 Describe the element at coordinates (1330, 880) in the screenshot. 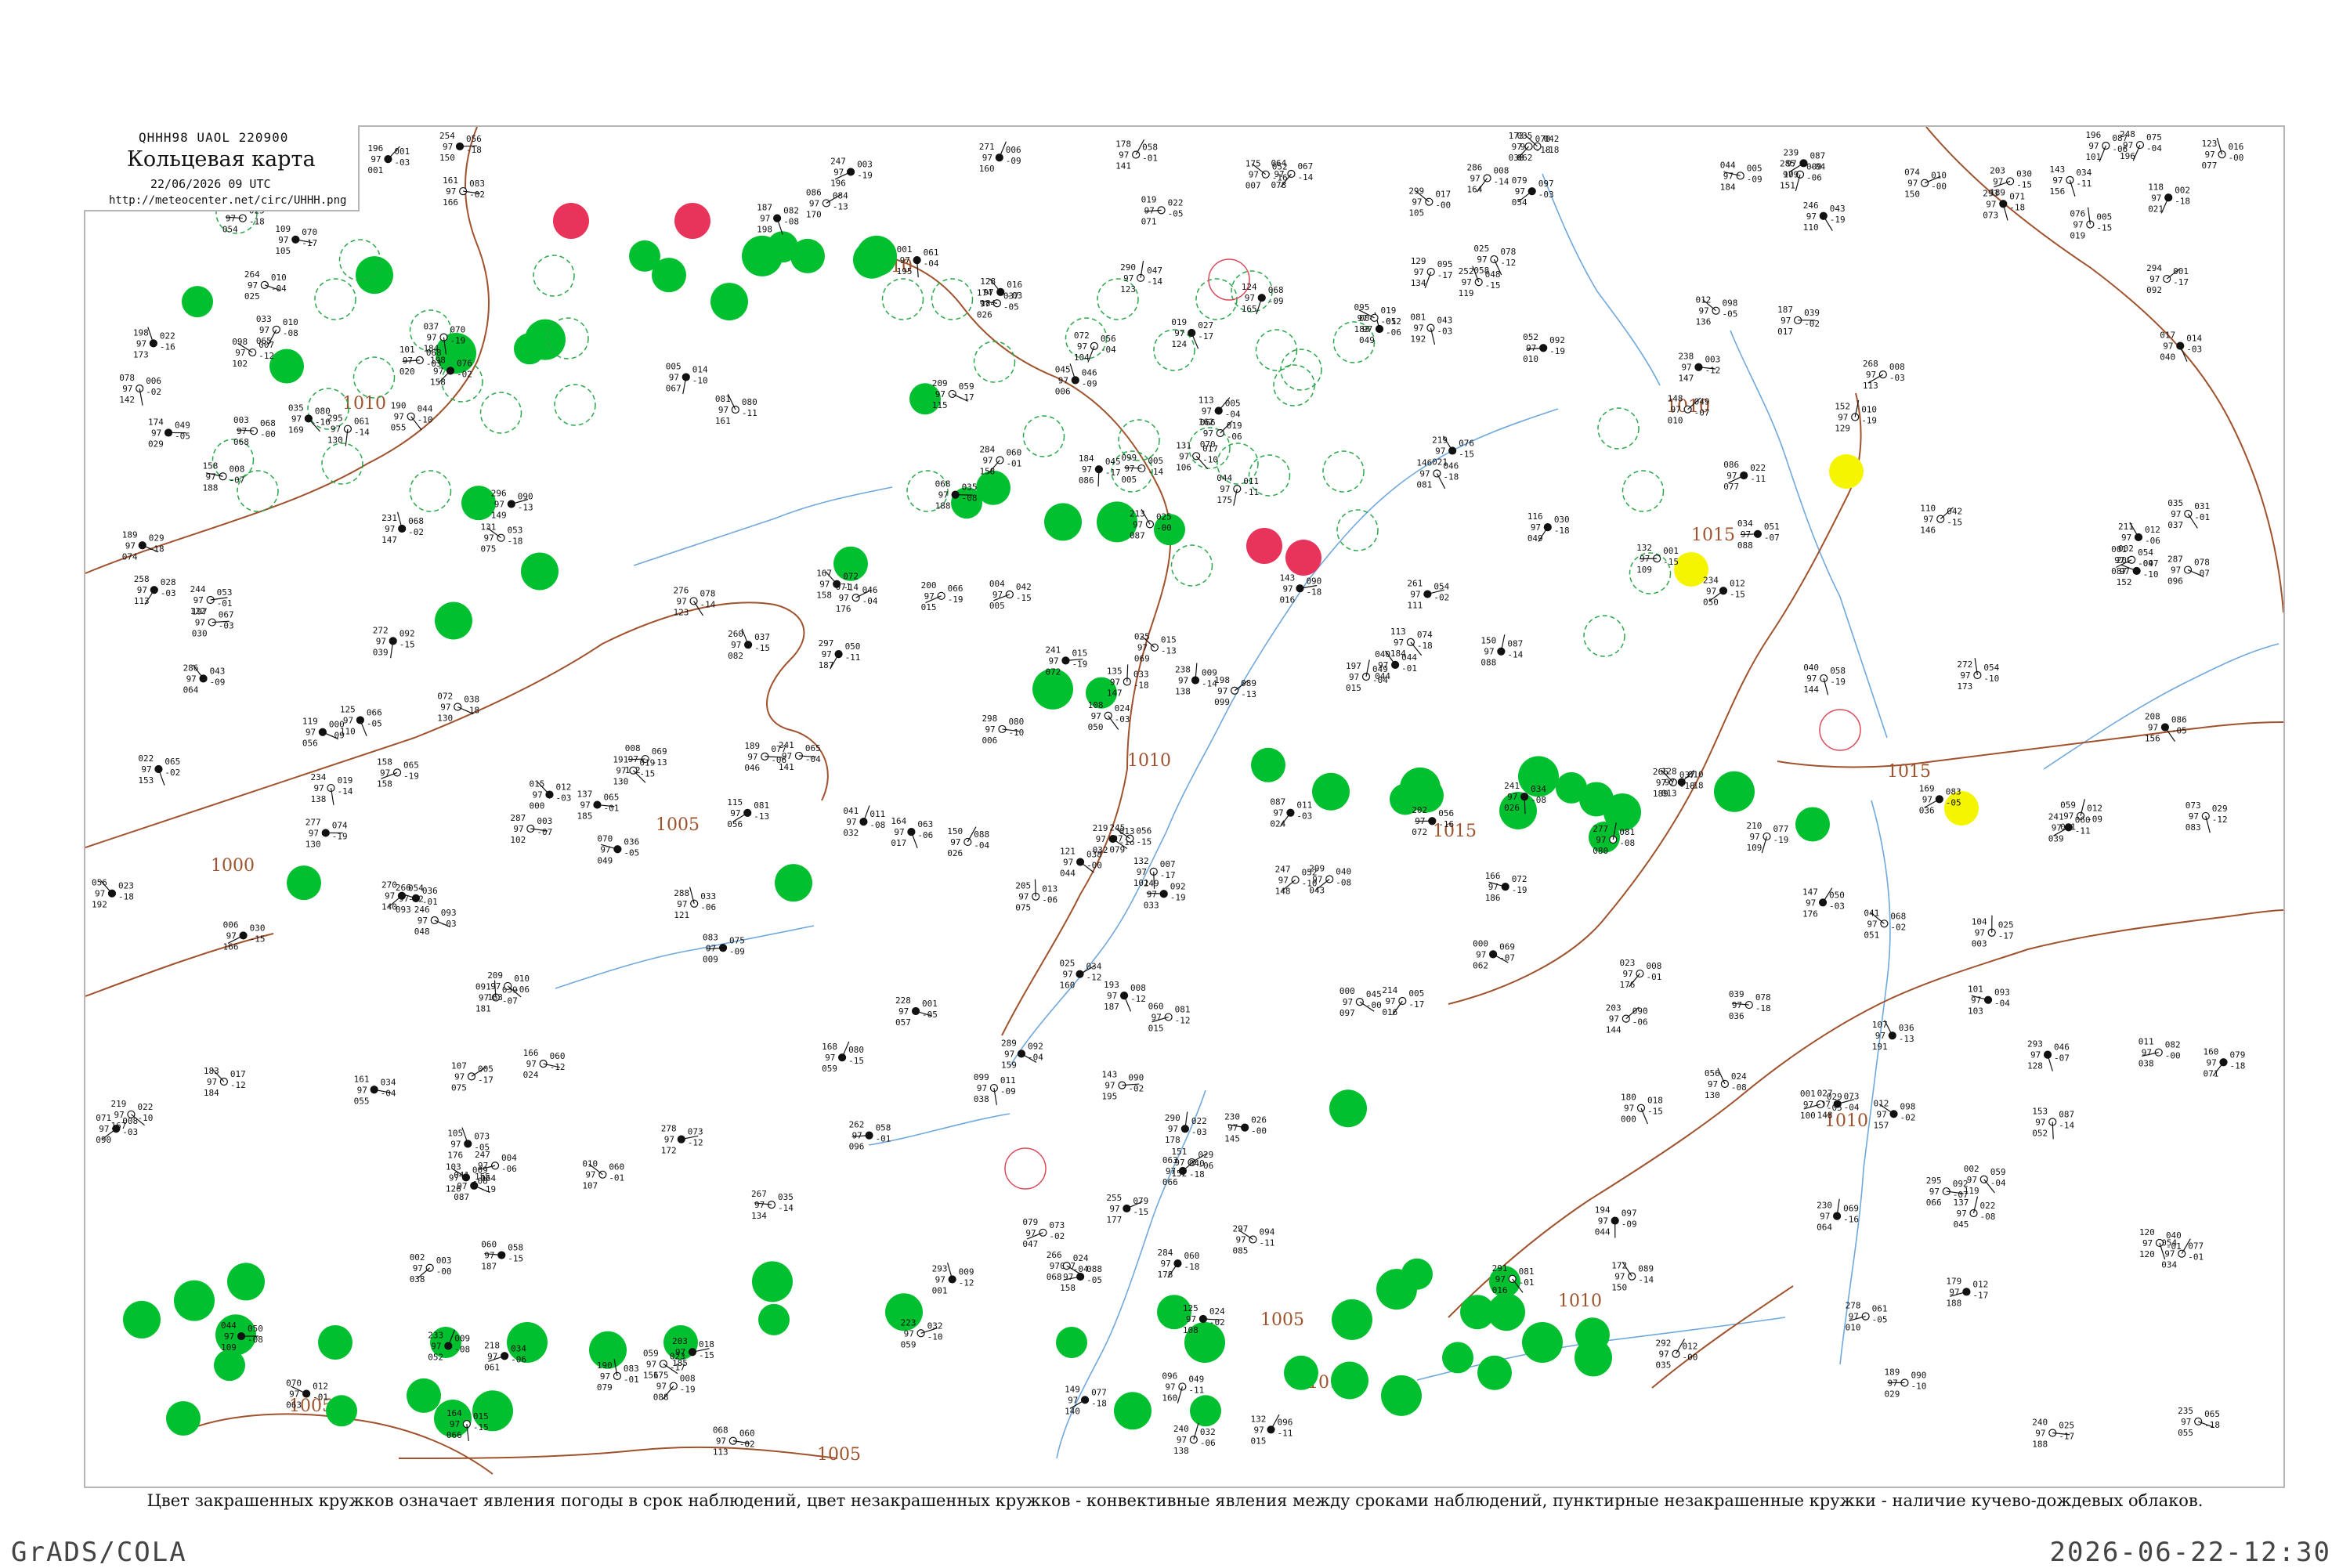

I see `station-plot: 29997043040-08` at that location.